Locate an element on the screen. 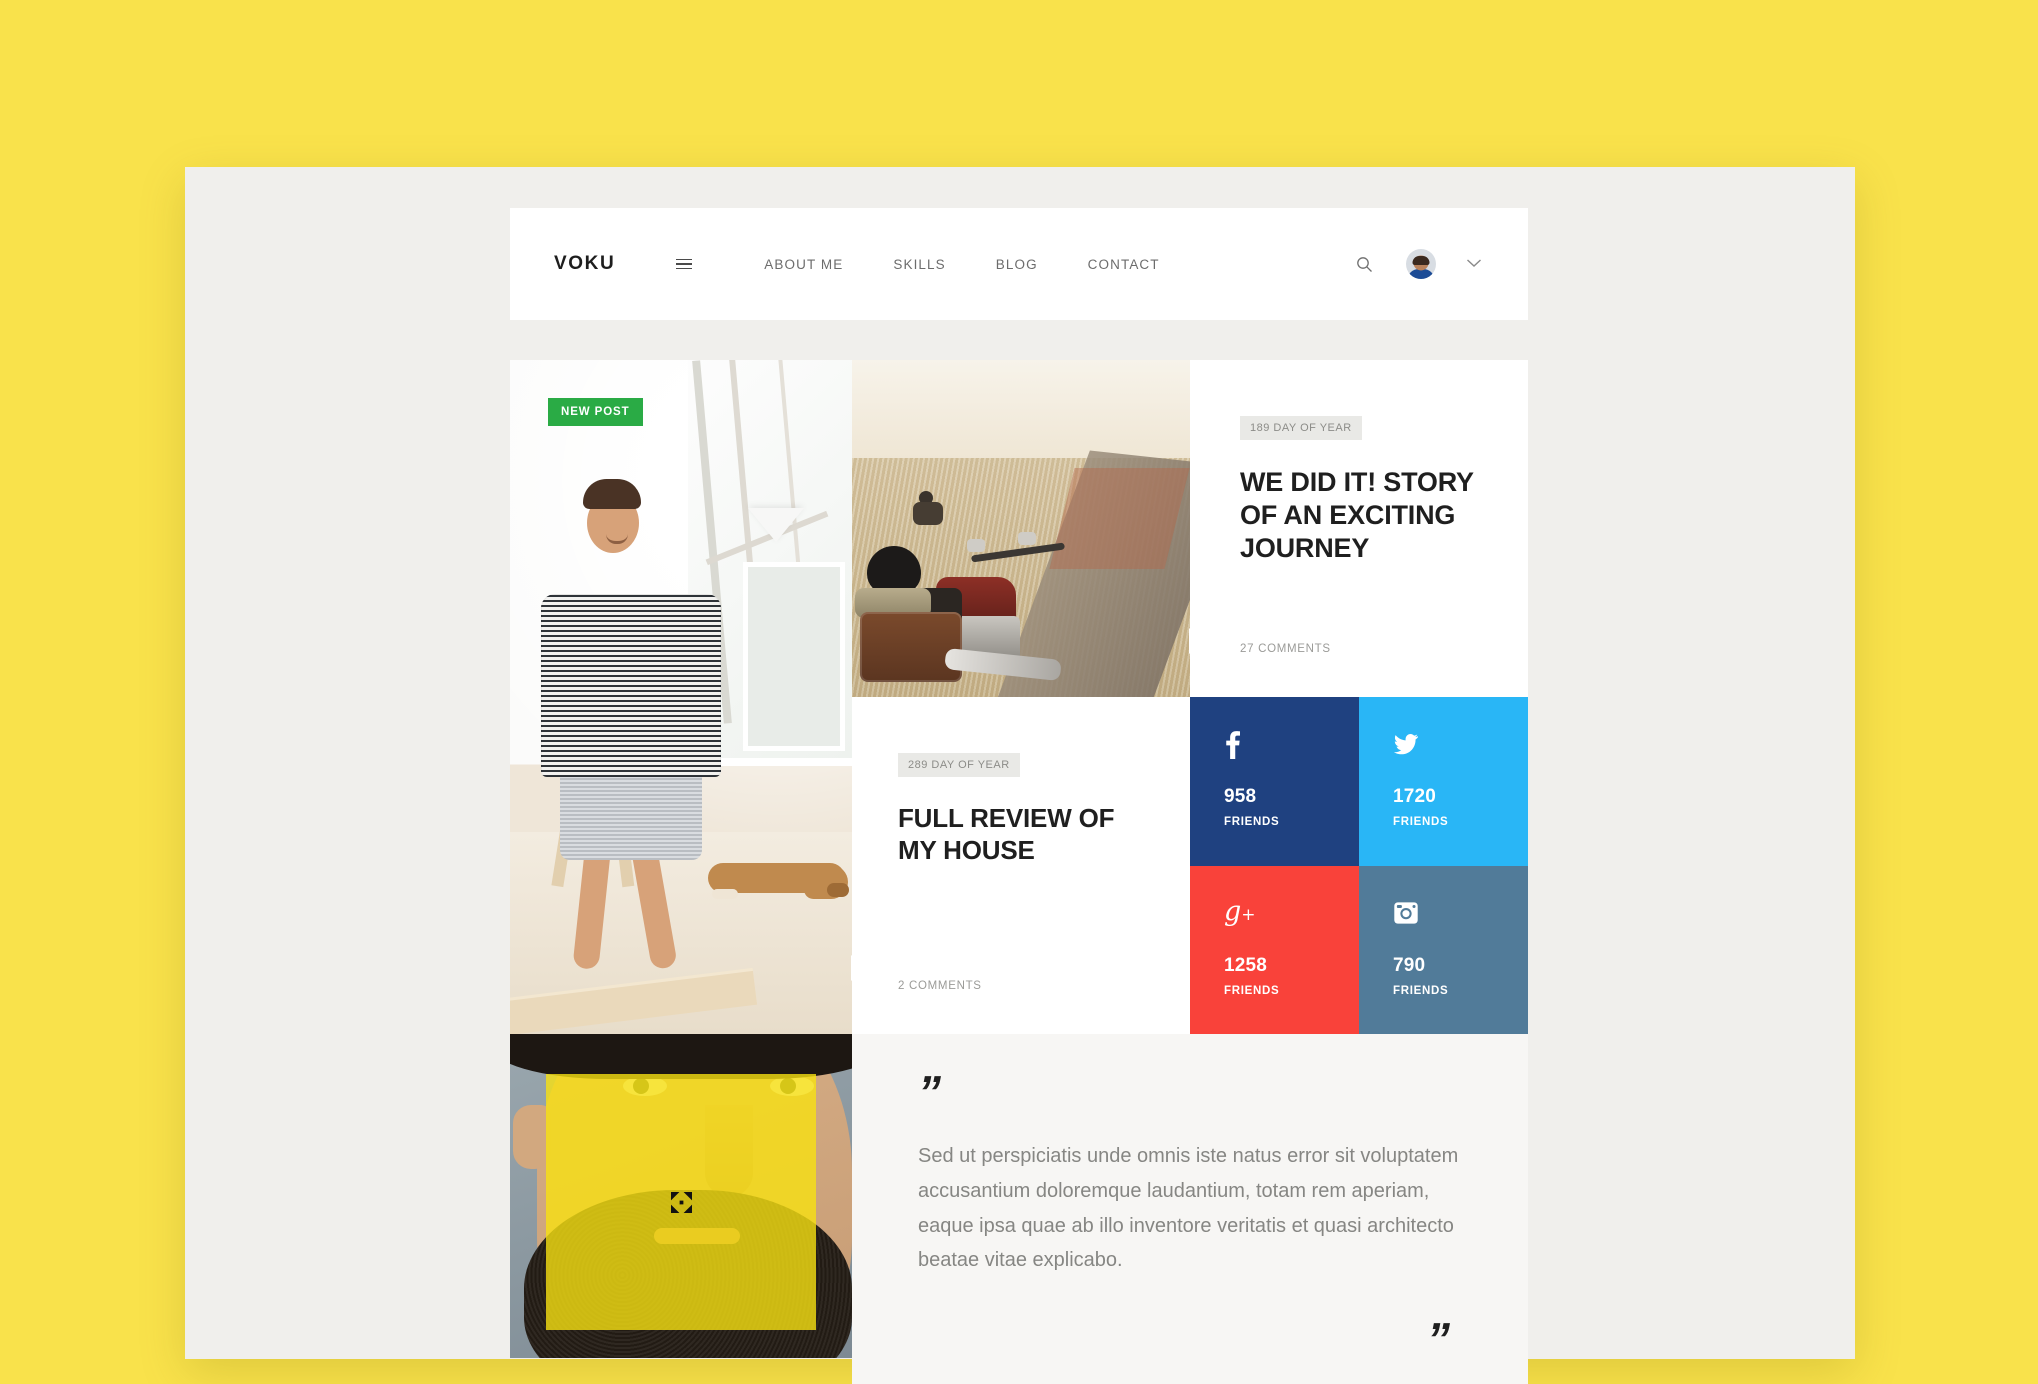 The height and width of the screenshot is (1384, 2038). new-post-badge: NEW POST is located at coordinates (595, 412).